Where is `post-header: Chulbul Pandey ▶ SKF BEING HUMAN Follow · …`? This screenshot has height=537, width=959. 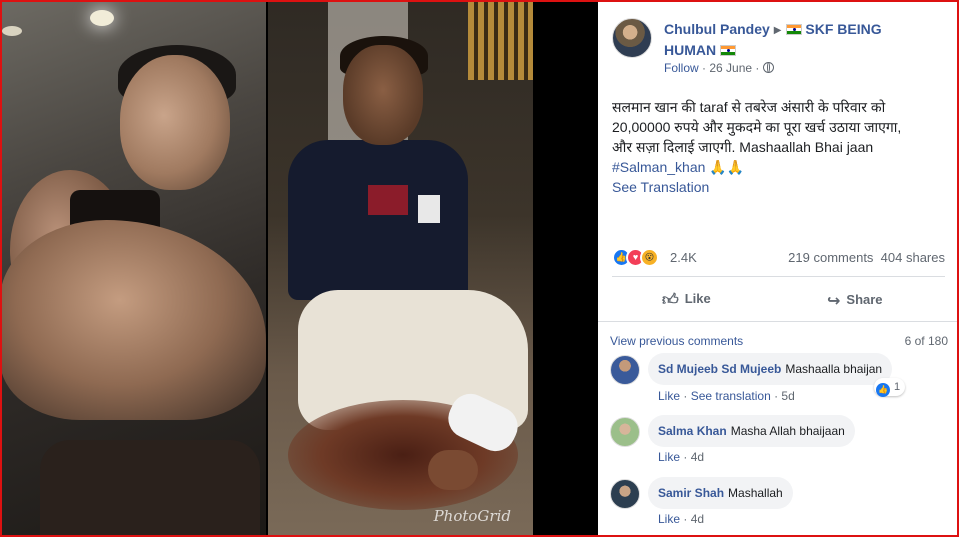
post-header: Chulbul Pandey ▶ SKF BEING HUMAN Follow · … is located at coordinates (782, 49).